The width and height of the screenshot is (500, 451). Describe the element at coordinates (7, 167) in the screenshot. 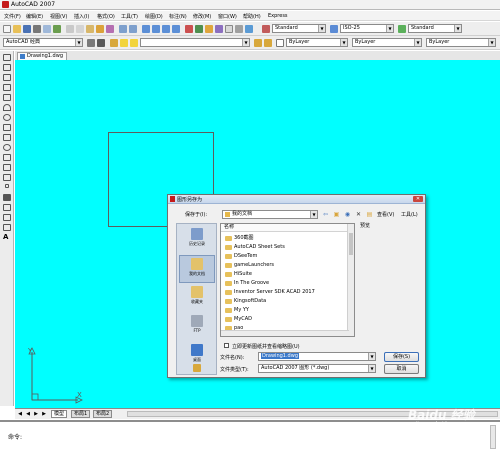

I see `insert-block-icon` at that location.